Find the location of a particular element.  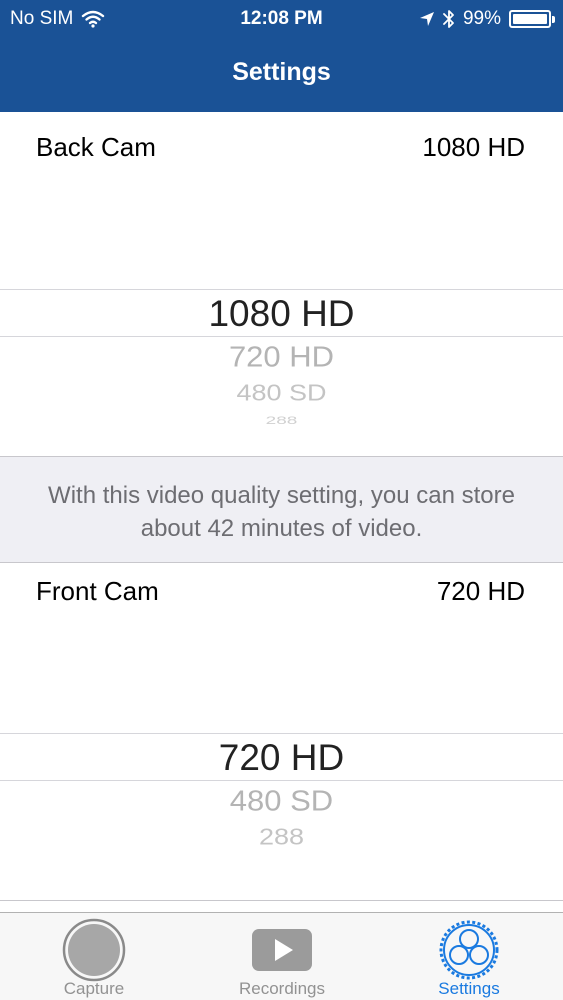

status-right: 99% is located at coordinates (487, 19).